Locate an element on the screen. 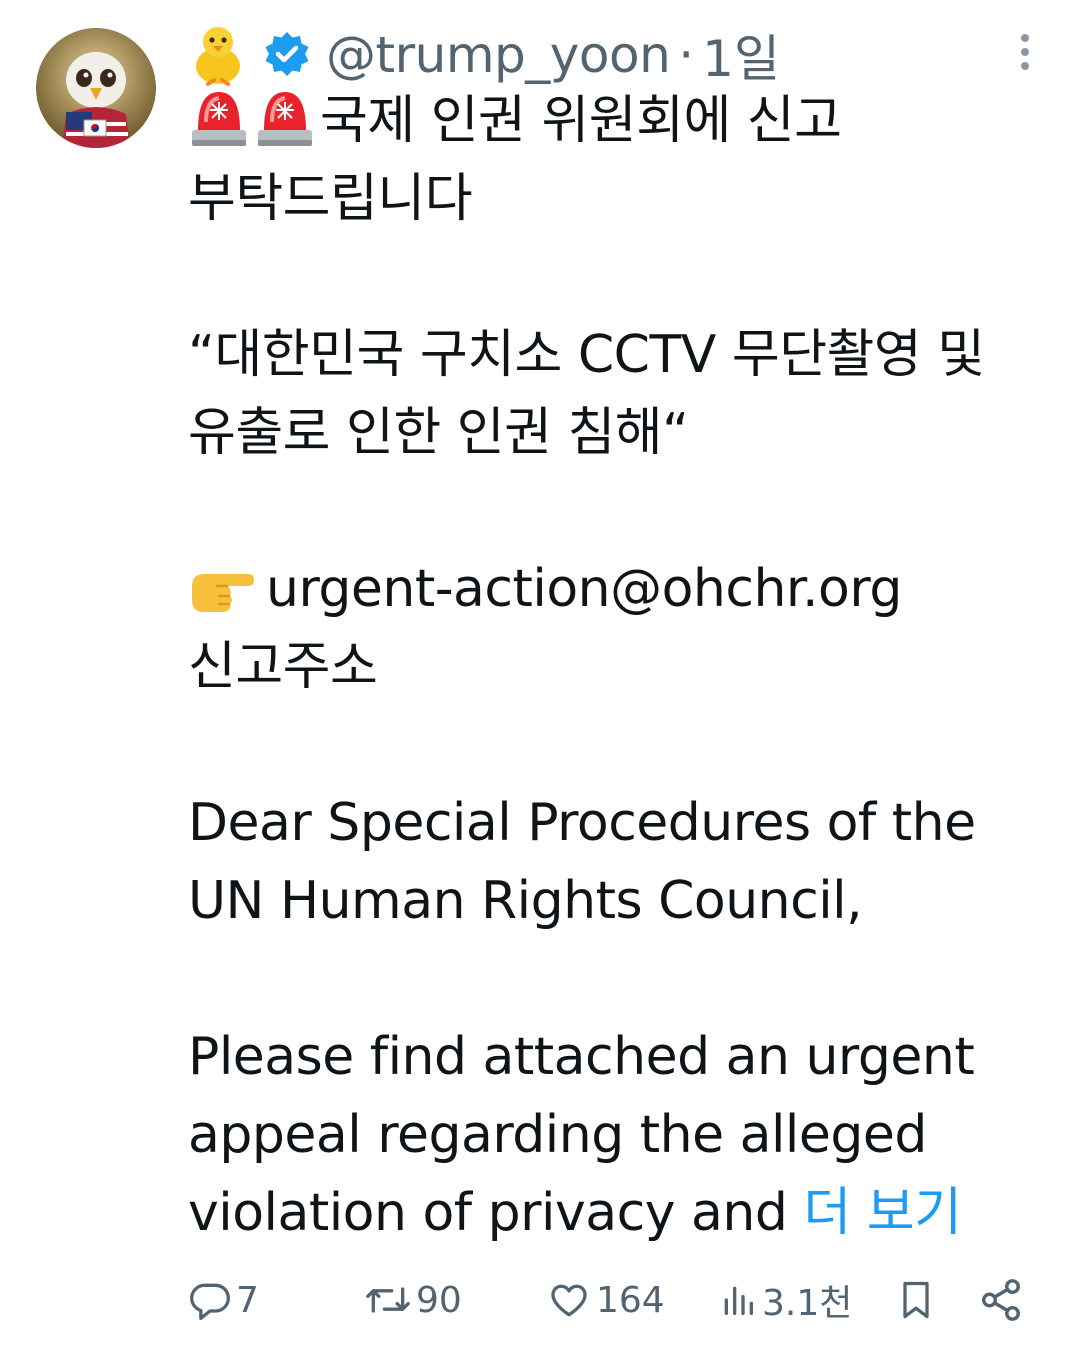  bookmark-button is located at coordinates (916, 1300).